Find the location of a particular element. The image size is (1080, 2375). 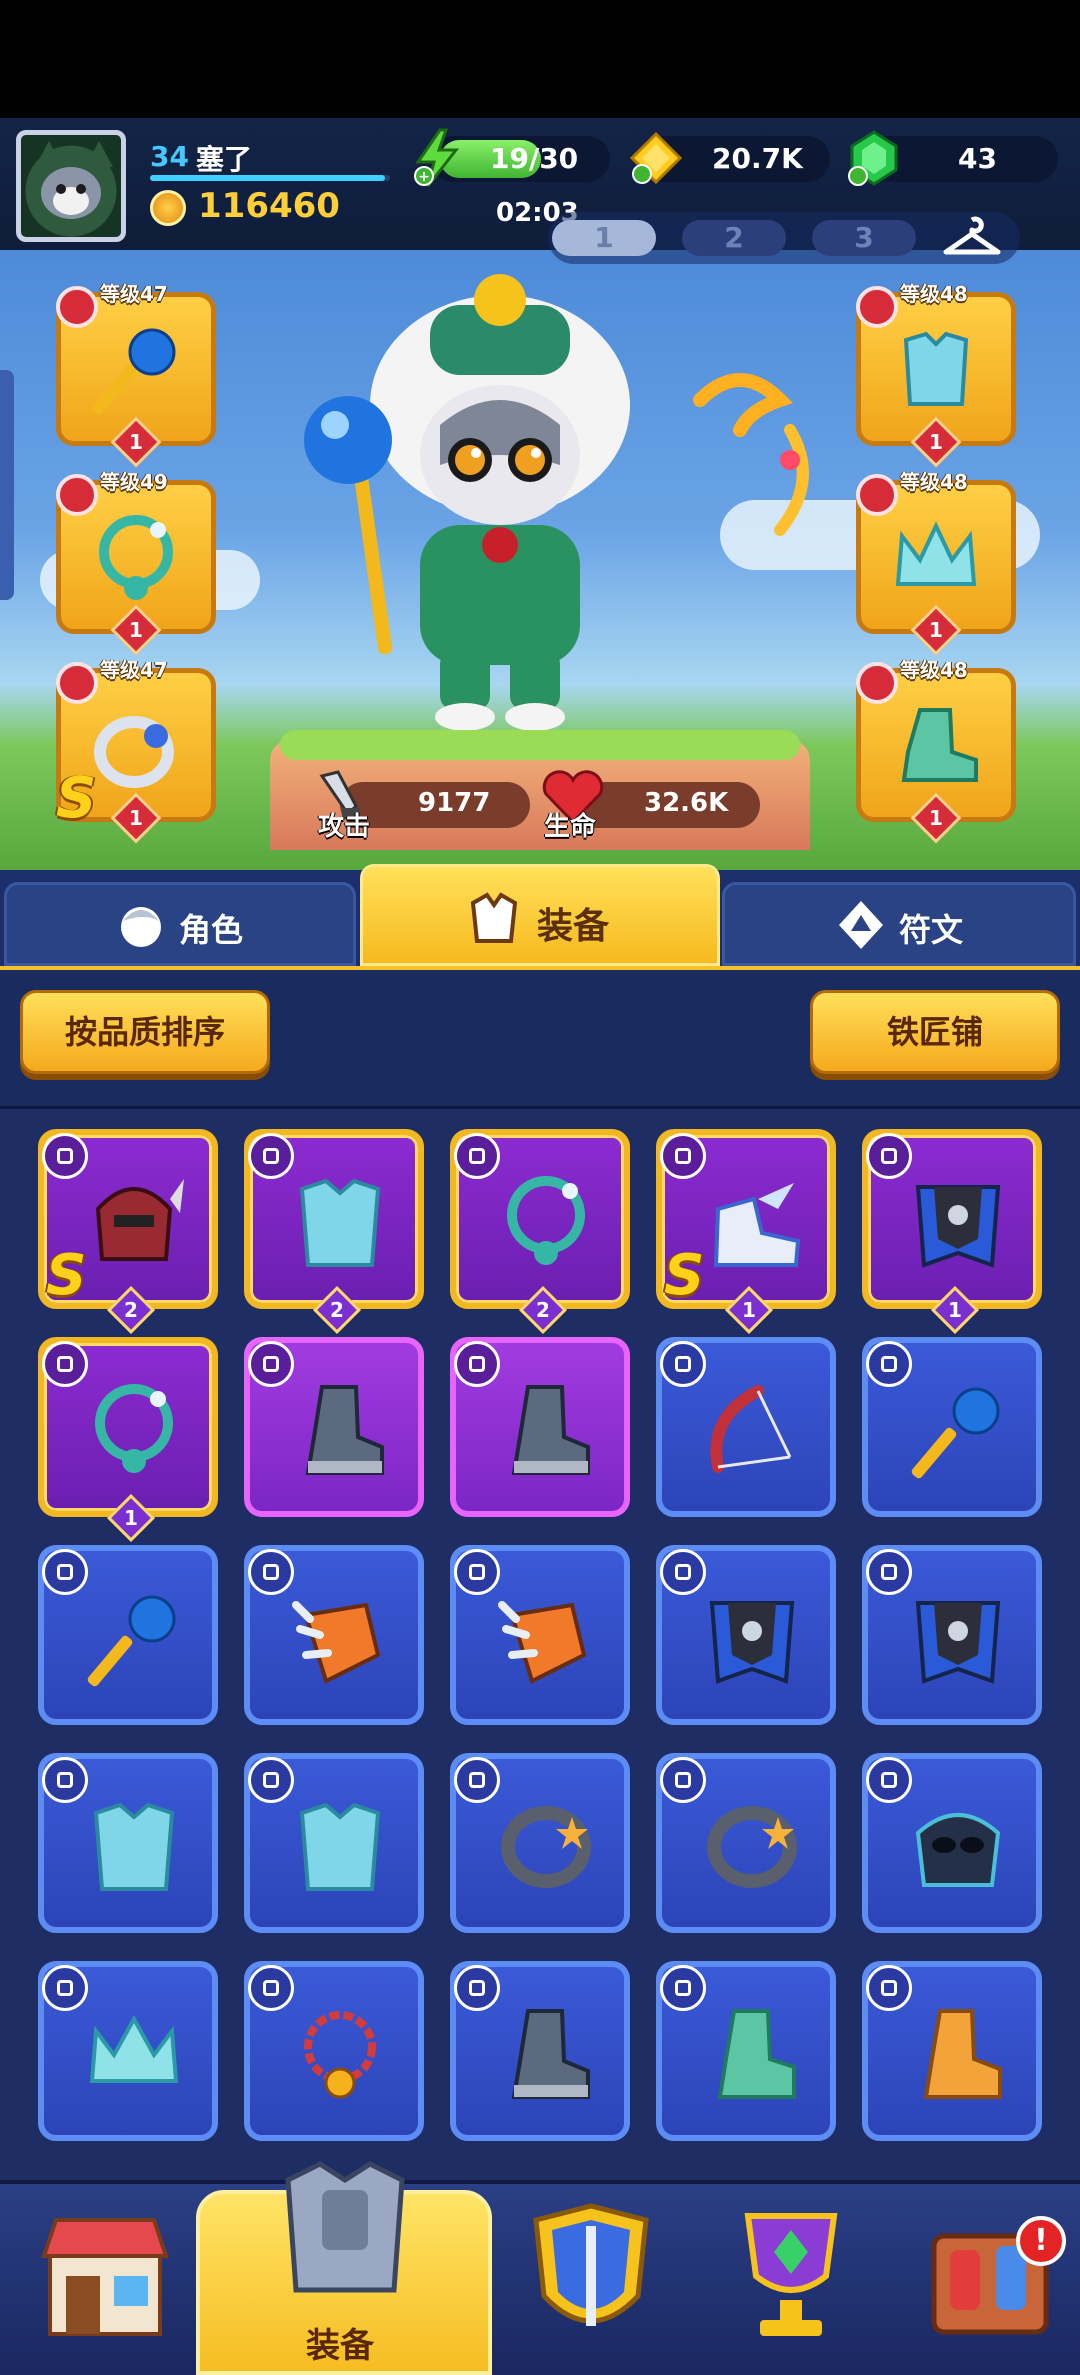

hanger-icon is located at coordinates (972, 237).